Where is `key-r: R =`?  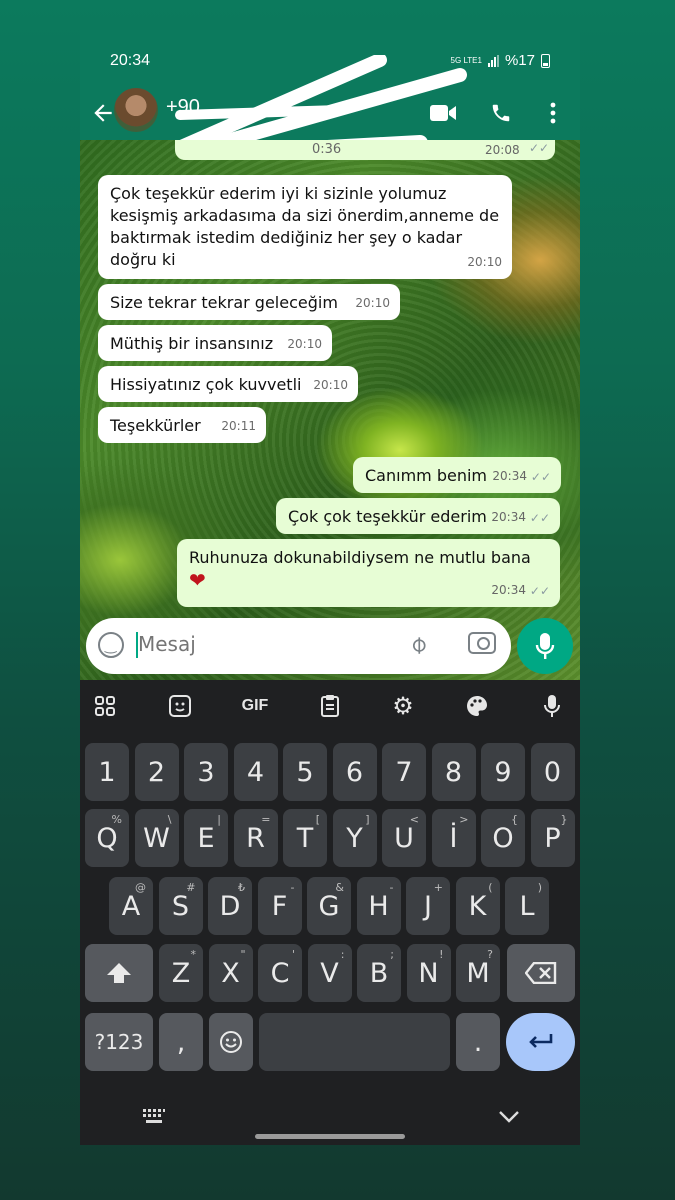
key-r: R = is located at coordinates (255, 838).